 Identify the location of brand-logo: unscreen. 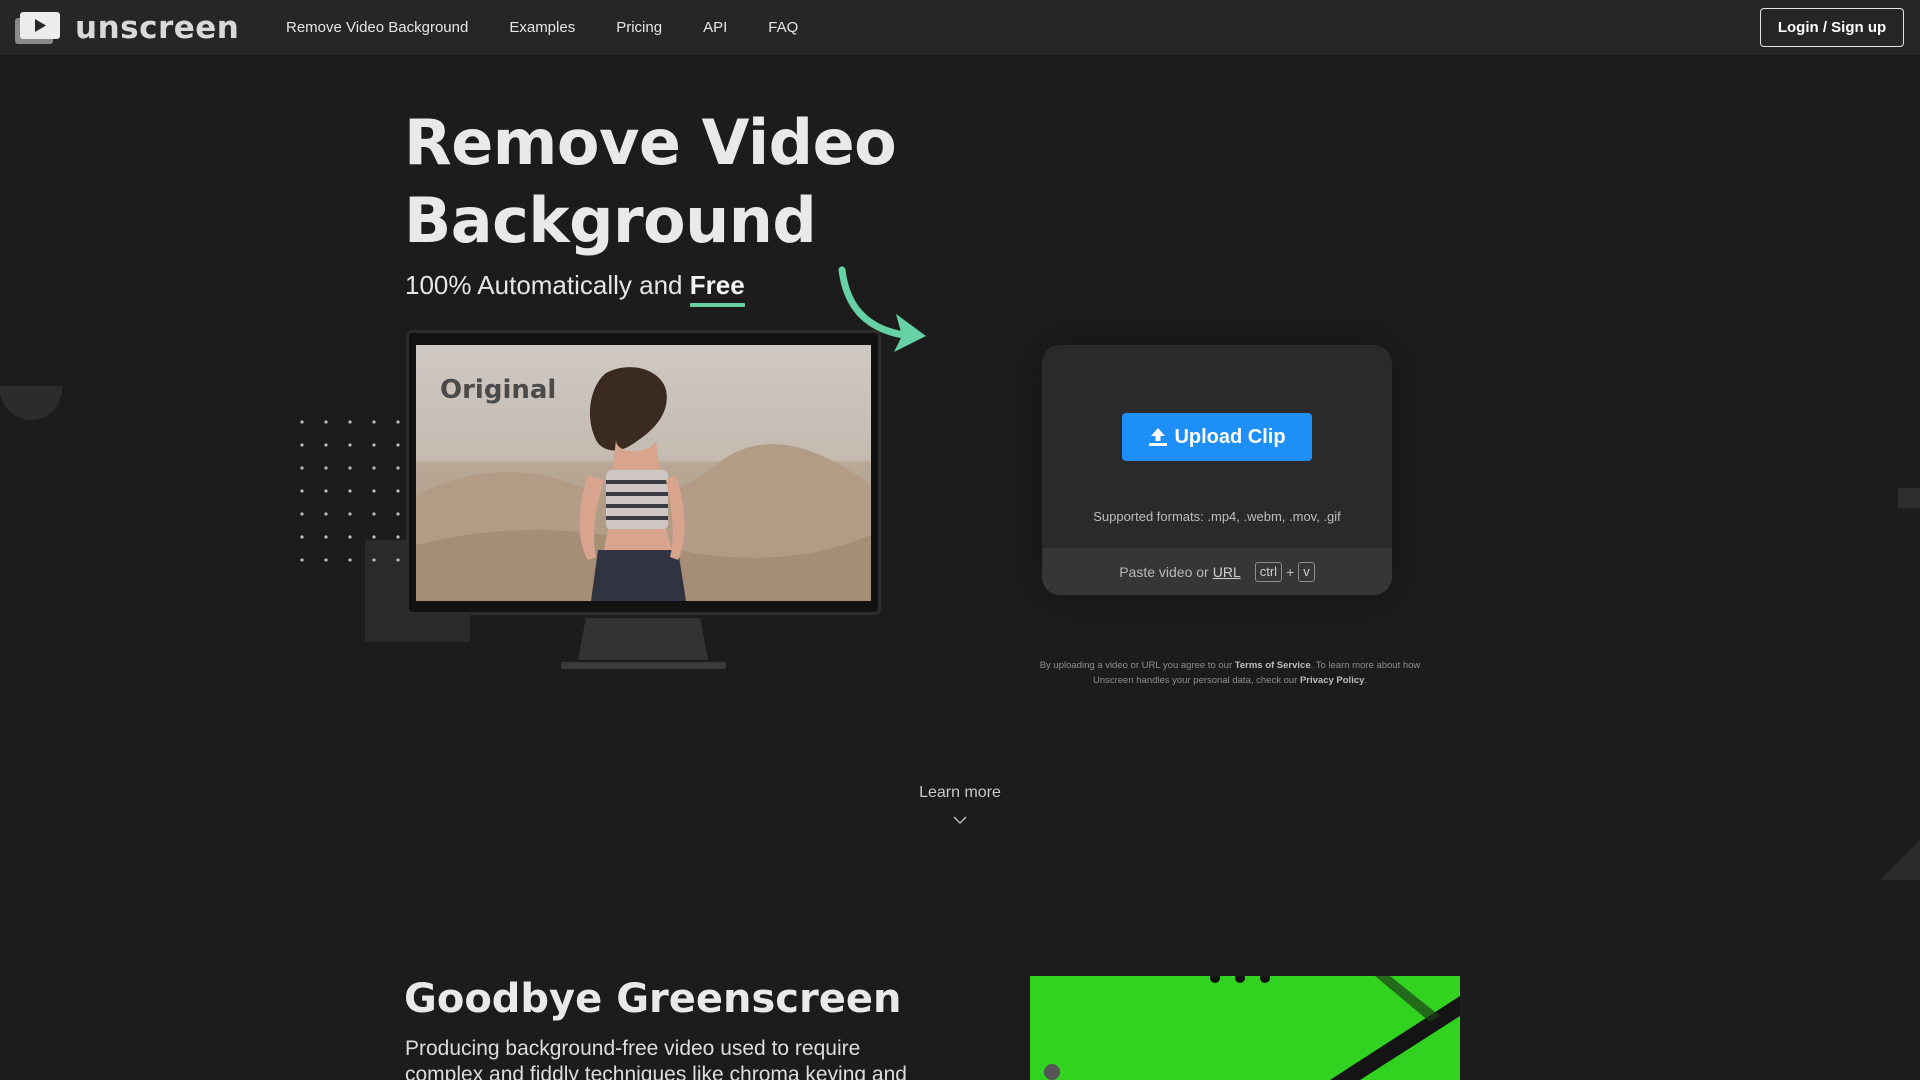
(127, 28).